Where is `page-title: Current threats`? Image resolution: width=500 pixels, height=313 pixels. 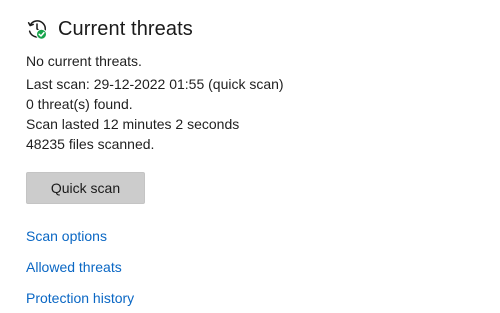 page-title: Current threats is located at coordinates (125, 28).